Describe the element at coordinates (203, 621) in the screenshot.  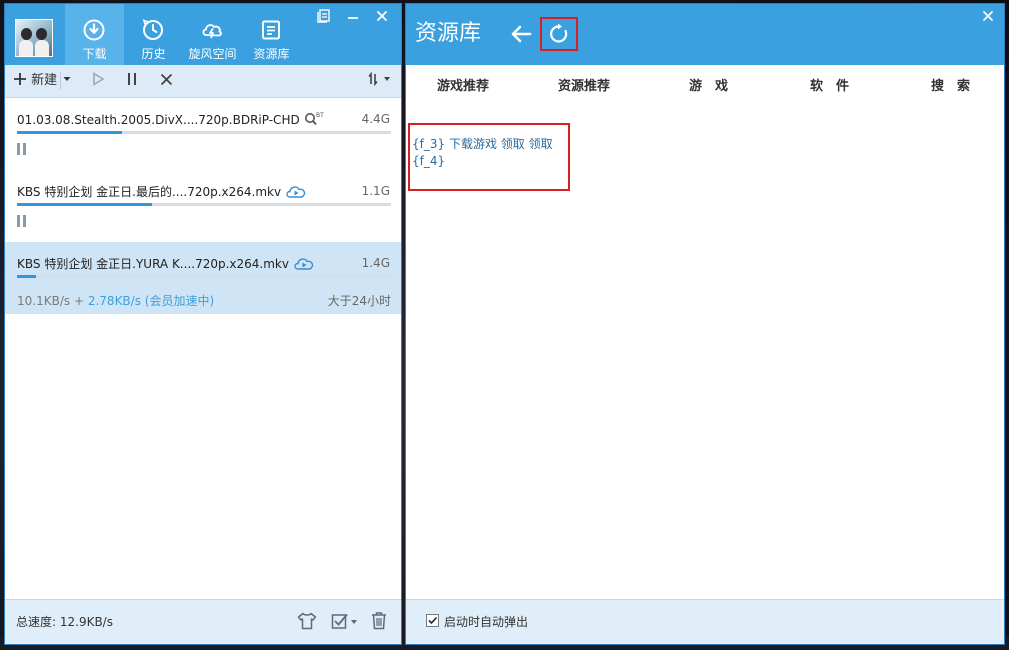
I see `left-window-footer: 总速度: 12.9KB/s` at that location.